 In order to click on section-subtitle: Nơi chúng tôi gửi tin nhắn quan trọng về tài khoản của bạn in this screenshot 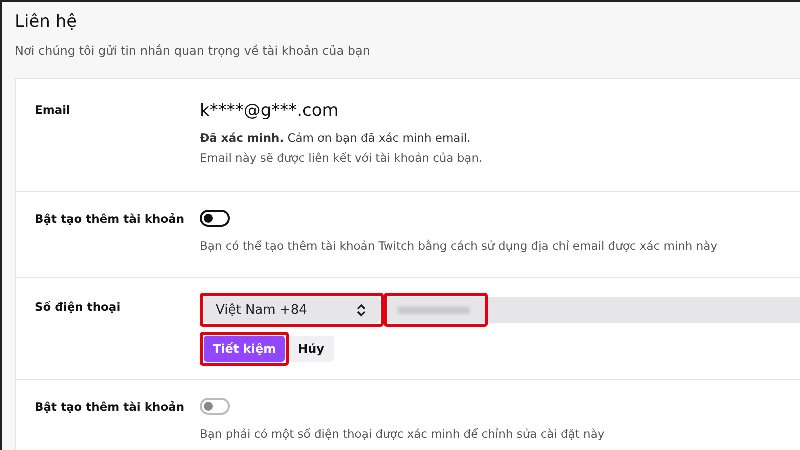, I will do `click(193, 51)`.